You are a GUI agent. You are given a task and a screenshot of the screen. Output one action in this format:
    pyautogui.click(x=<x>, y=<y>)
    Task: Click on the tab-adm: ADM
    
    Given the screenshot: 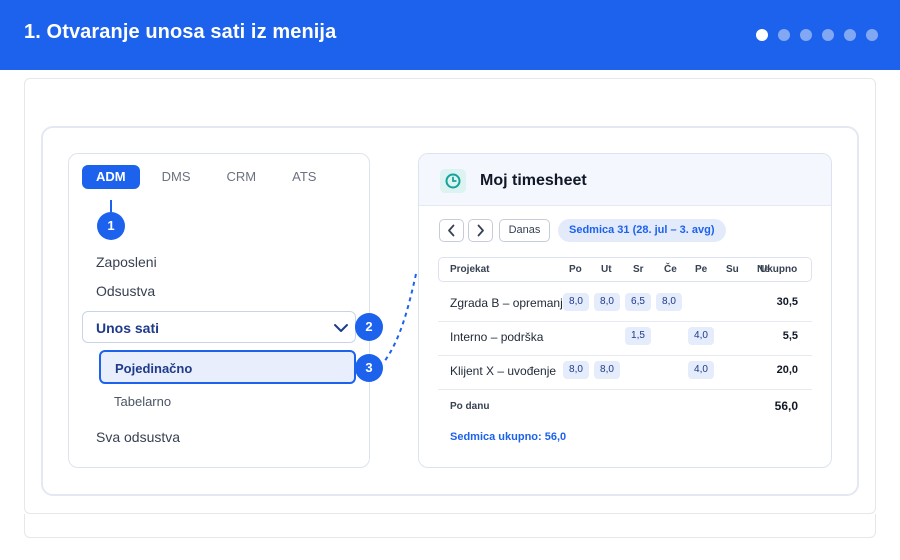 What is the action you would take?
    pyautogui.click(x=111, y=177)
    